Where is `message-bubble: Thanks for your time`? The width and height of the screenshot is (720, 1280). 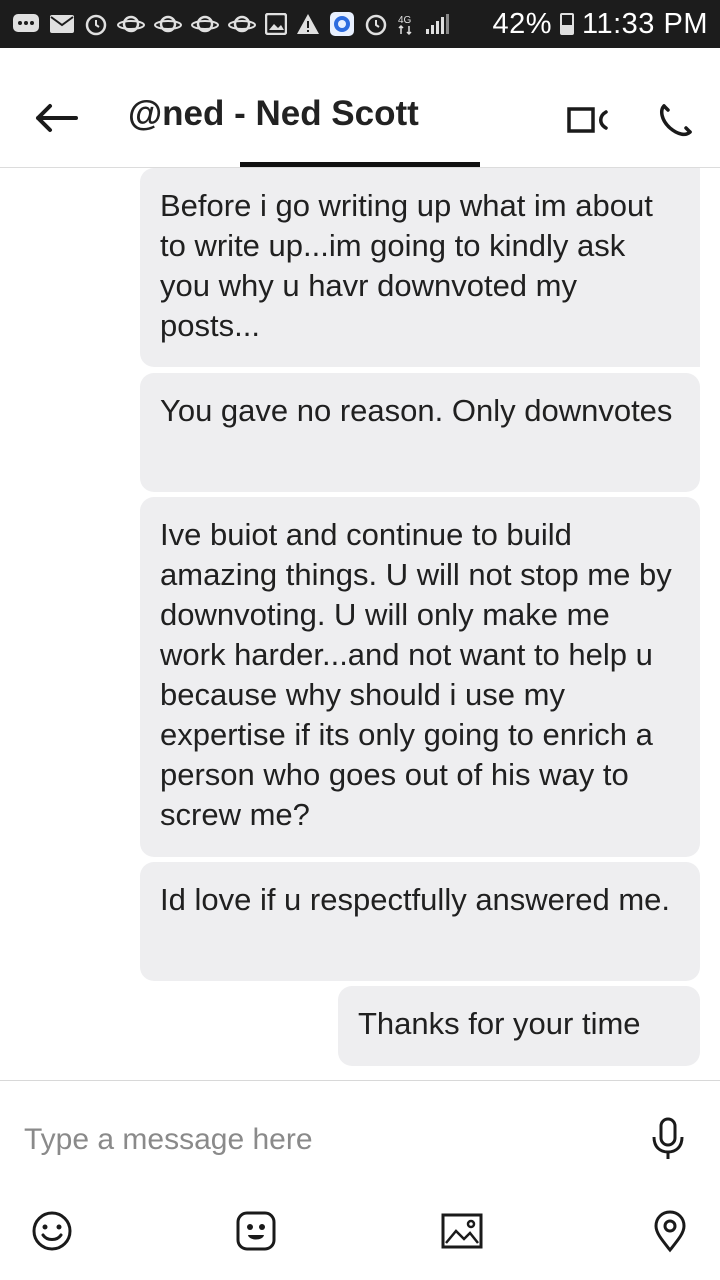
message-bubble: Thanks for your time is located at coordinates (519, 1026).